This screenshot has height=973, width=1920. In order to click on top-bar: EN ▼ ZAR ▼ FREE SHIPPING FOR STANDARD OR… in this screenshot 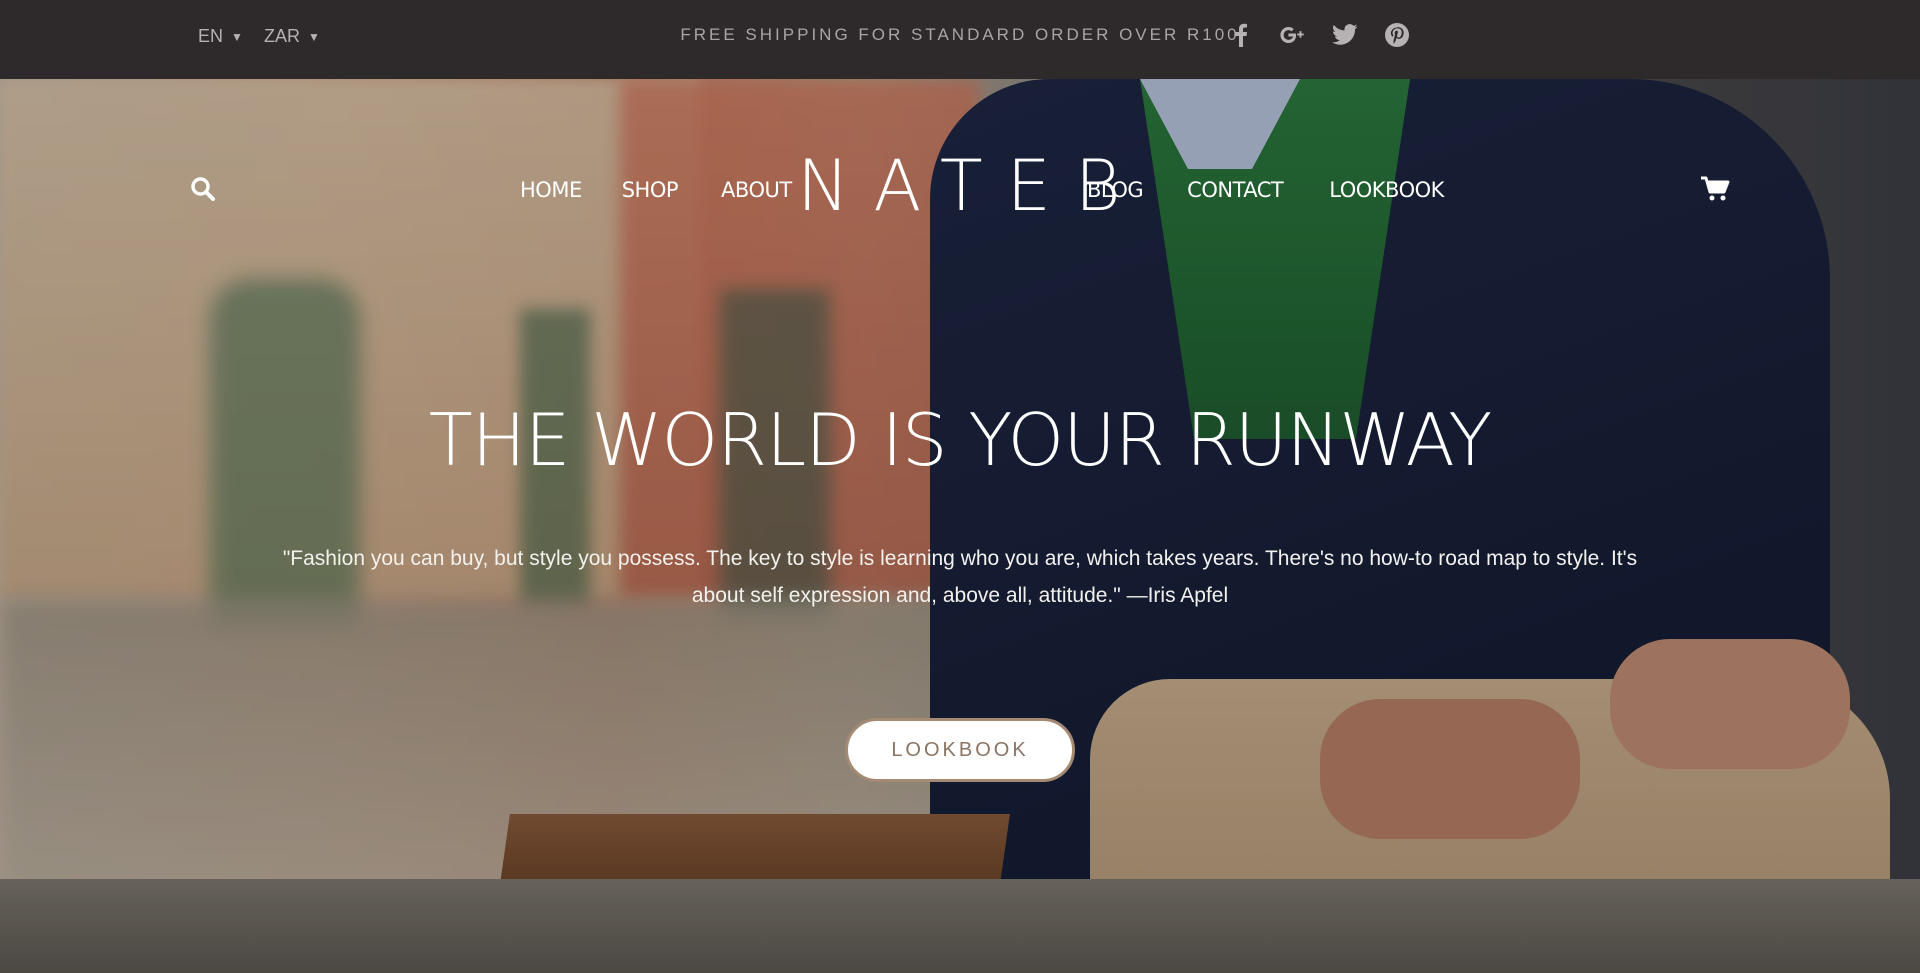, I will do `click(960, 39)`.